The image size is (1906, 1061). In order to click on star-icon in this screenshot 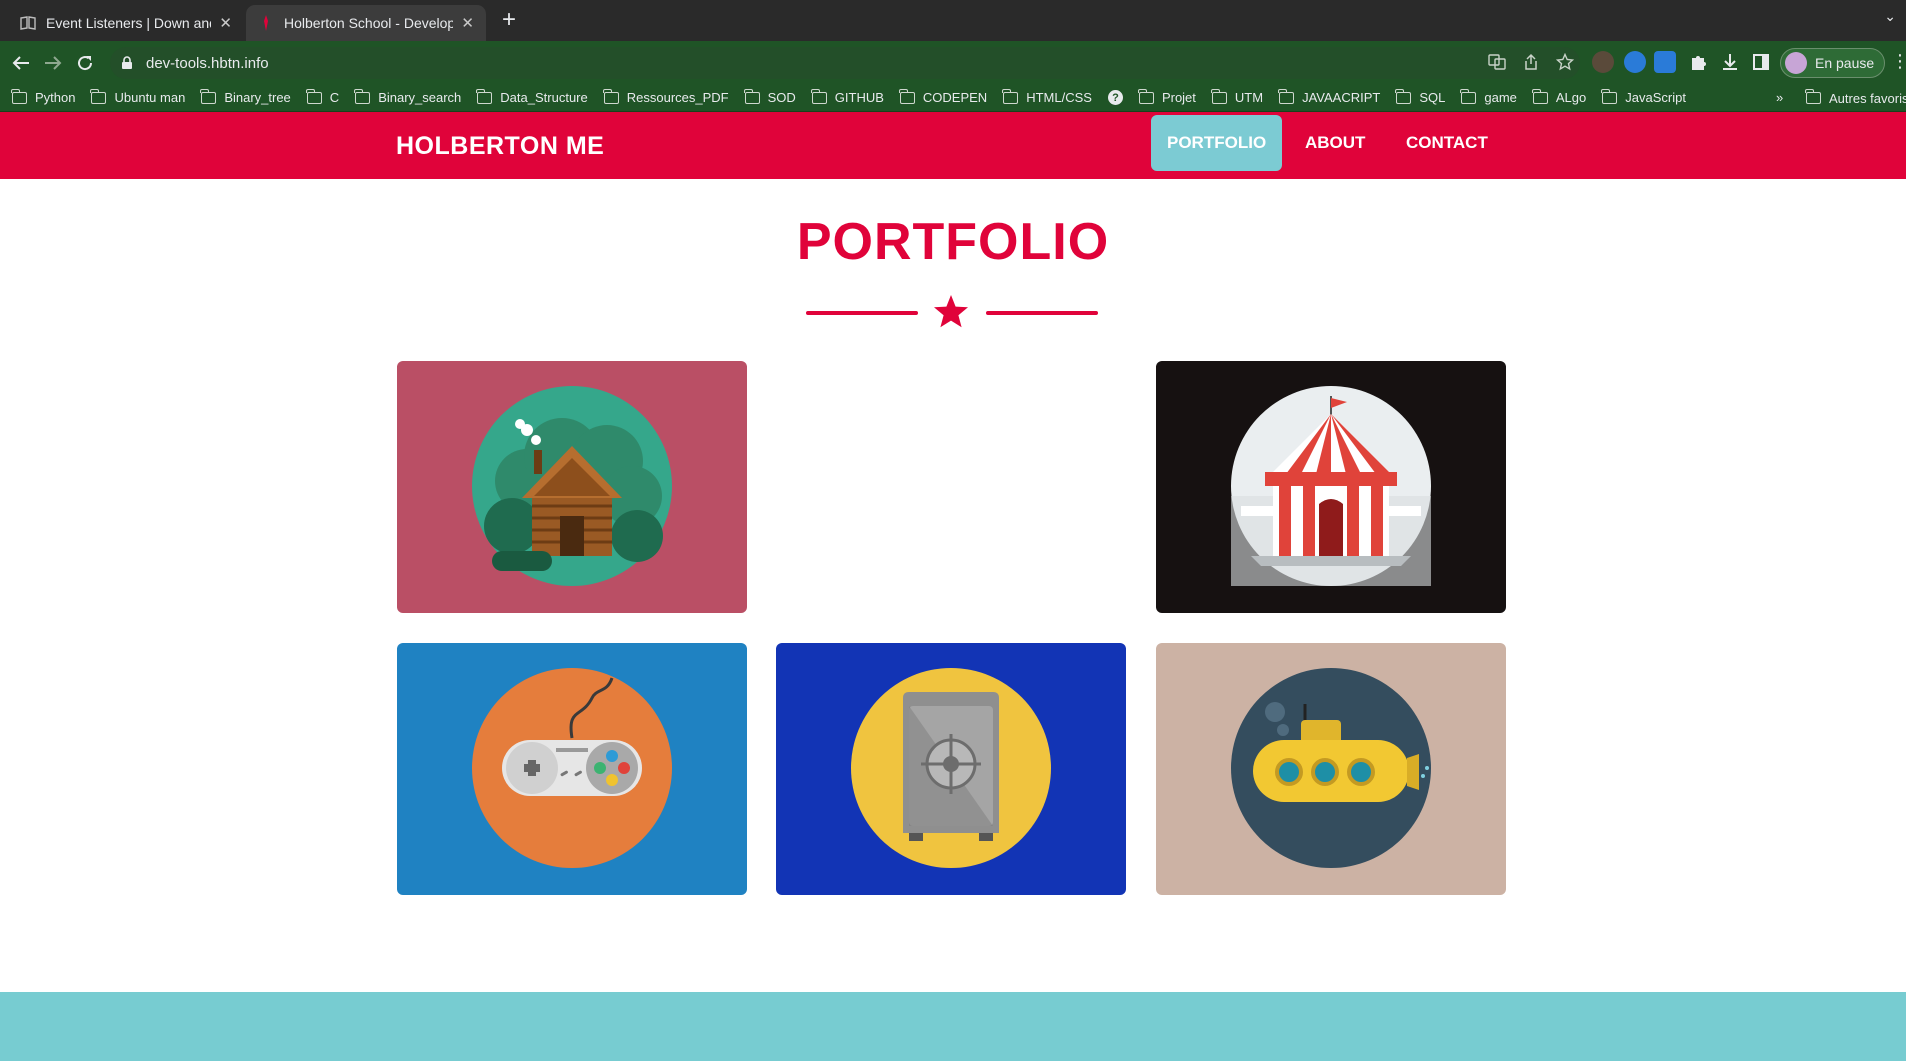, I will do `click(951, 311)`.